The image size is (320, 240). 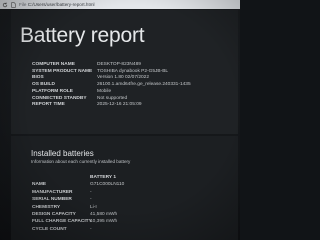 I want to click on battery-label: CYCLE COUNT, so click(x=49, y=229).